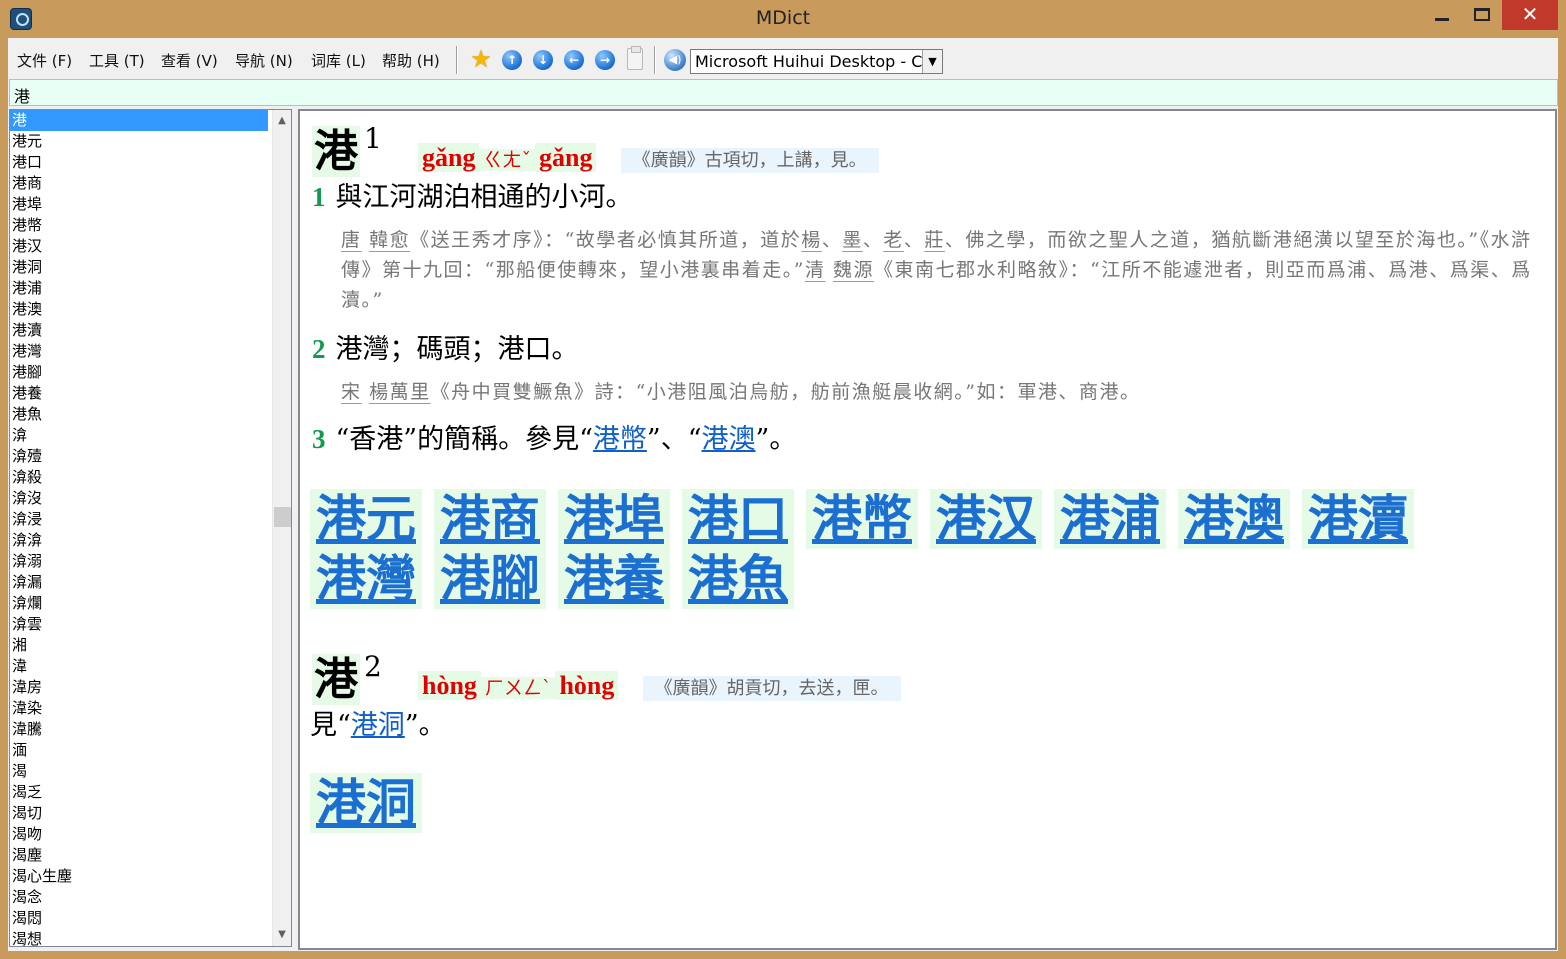  I want to click on word-list-item: 港口, so click(139, 162).